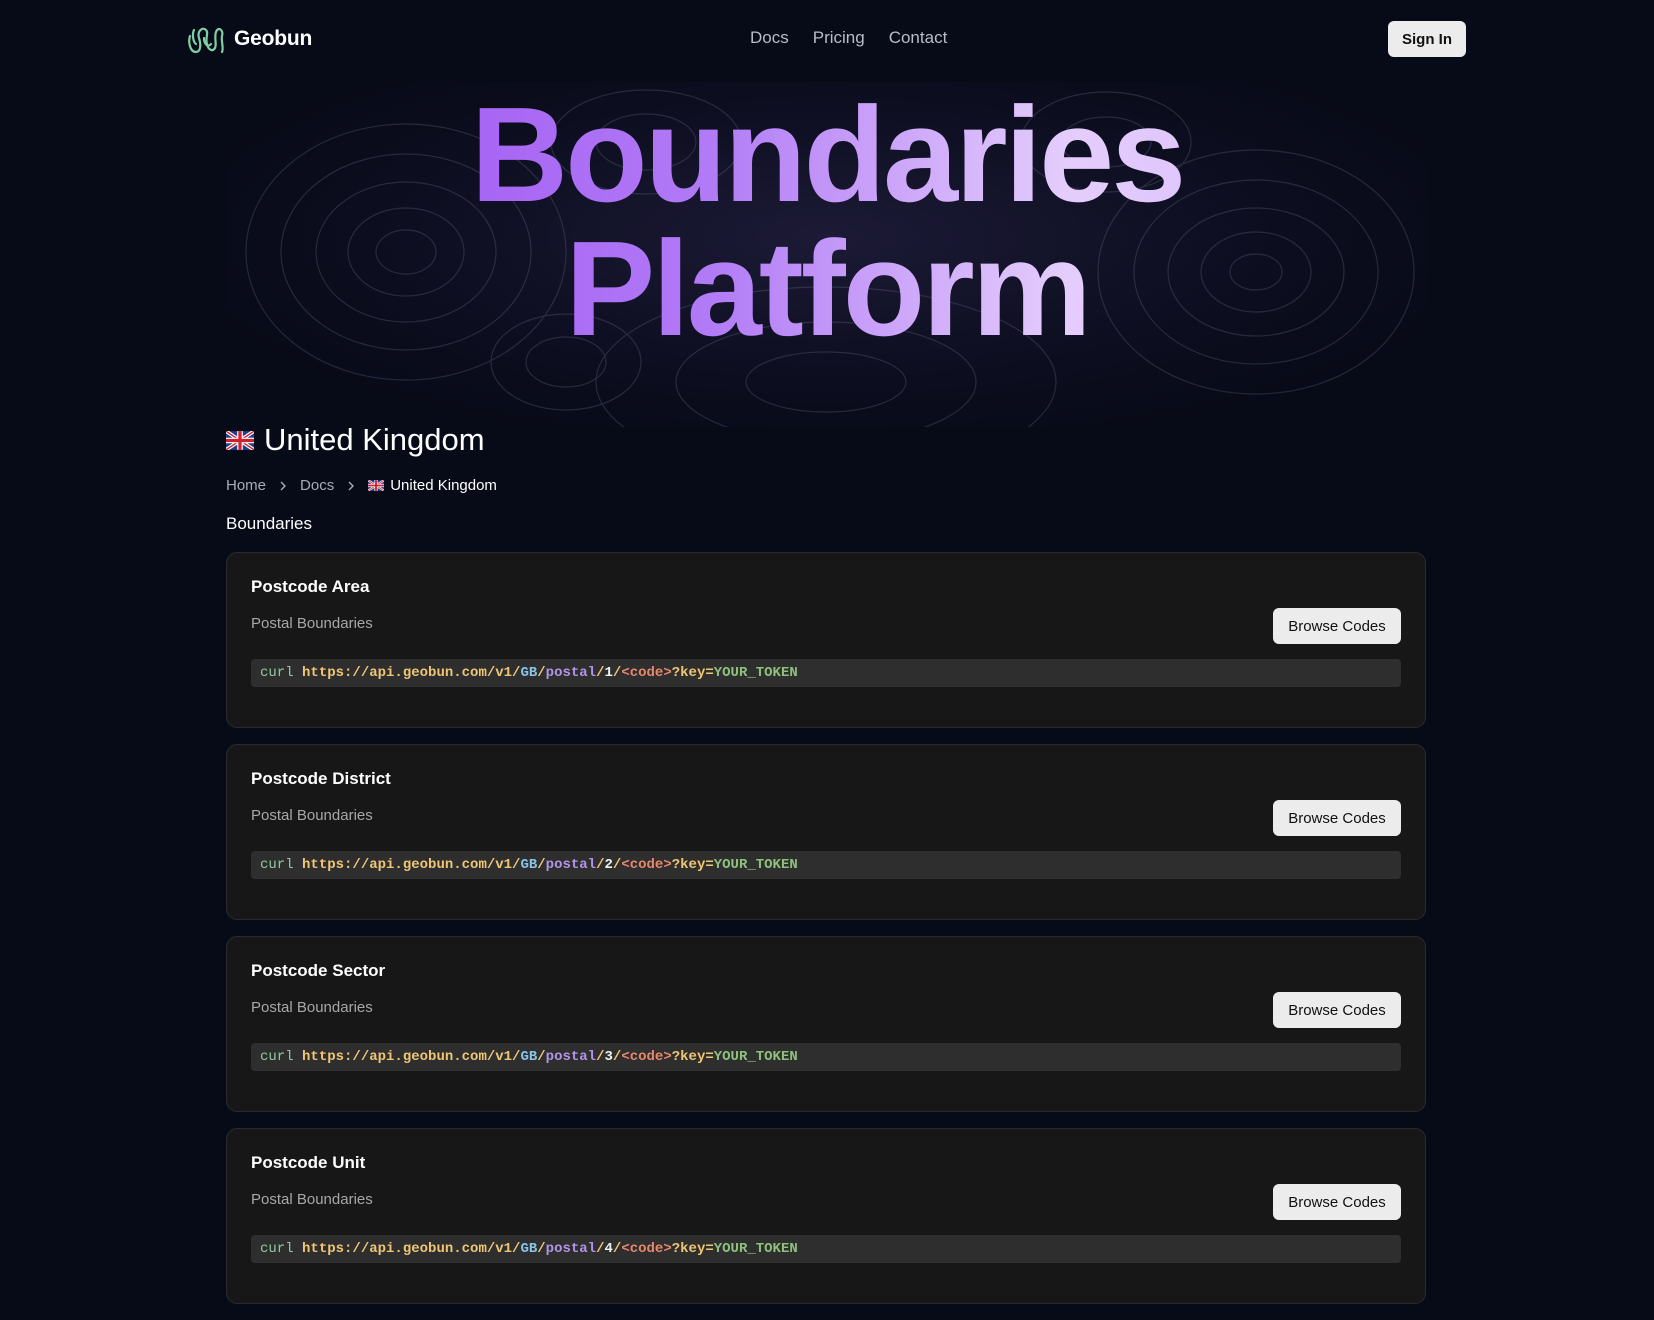 This screenshot has height=1320, width=1654. Describe the element at coordinates (608, 1249) in the screenshot. I see `code-level: 4` at that location.